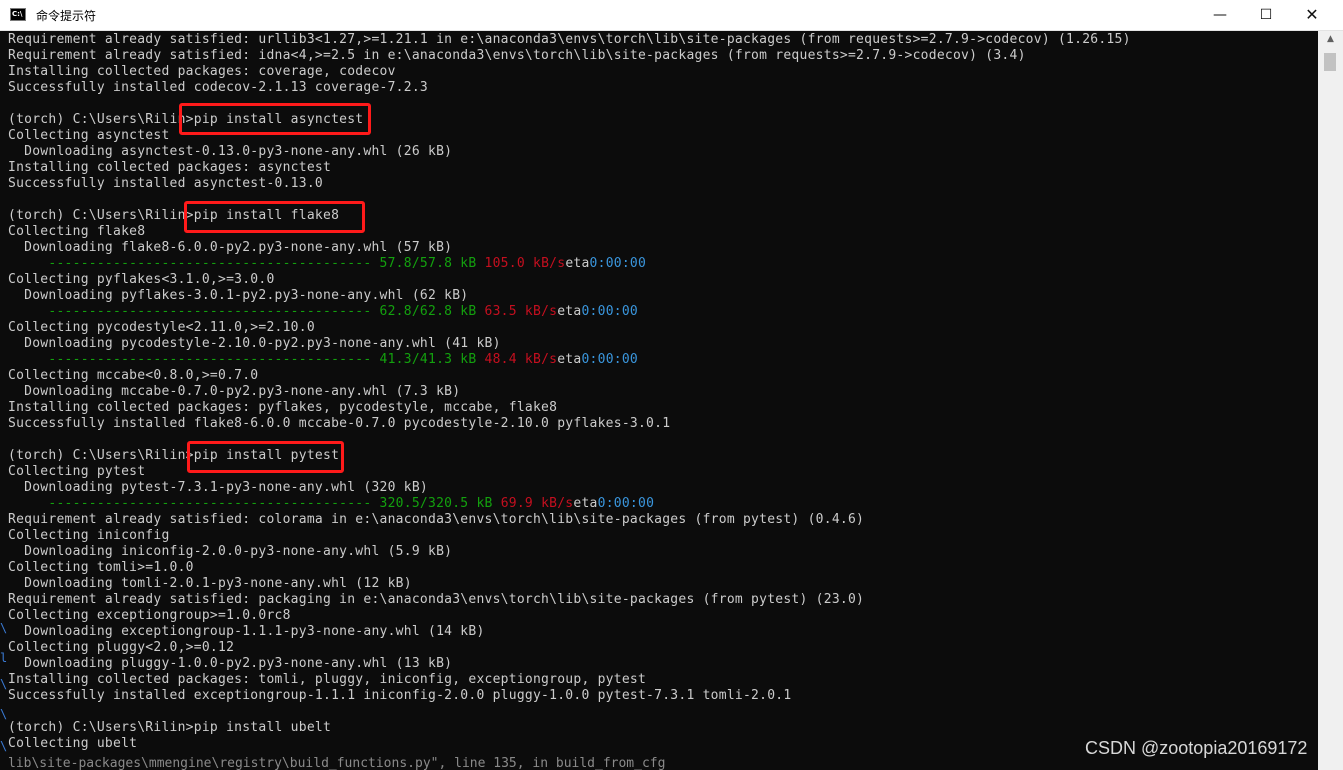  Describe the element at coordinates (161, 327) in the screenshot. I see `console-line: Collecting pycodestyle<2.11.0,>=2.10.0` at that location.